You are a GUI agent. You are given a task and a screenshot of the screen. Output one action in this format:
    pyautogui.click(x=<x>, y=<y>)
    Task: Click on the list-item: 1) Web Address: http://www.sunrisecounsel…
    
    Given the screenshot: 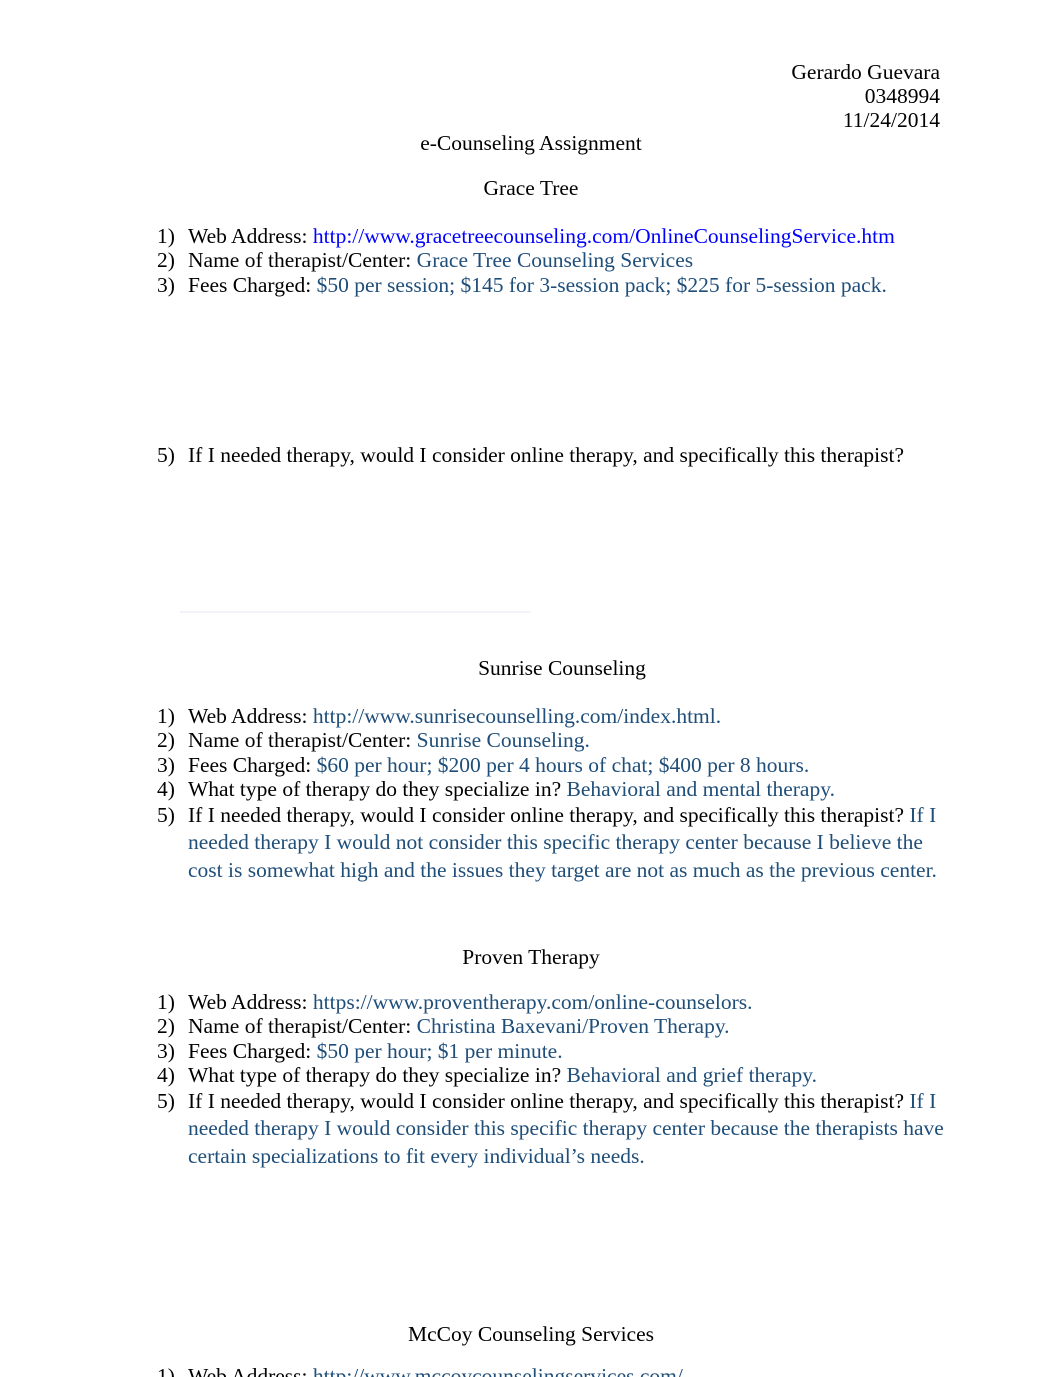 What is the action you would take?
    pyautogui.click(x=557, y=716)
    